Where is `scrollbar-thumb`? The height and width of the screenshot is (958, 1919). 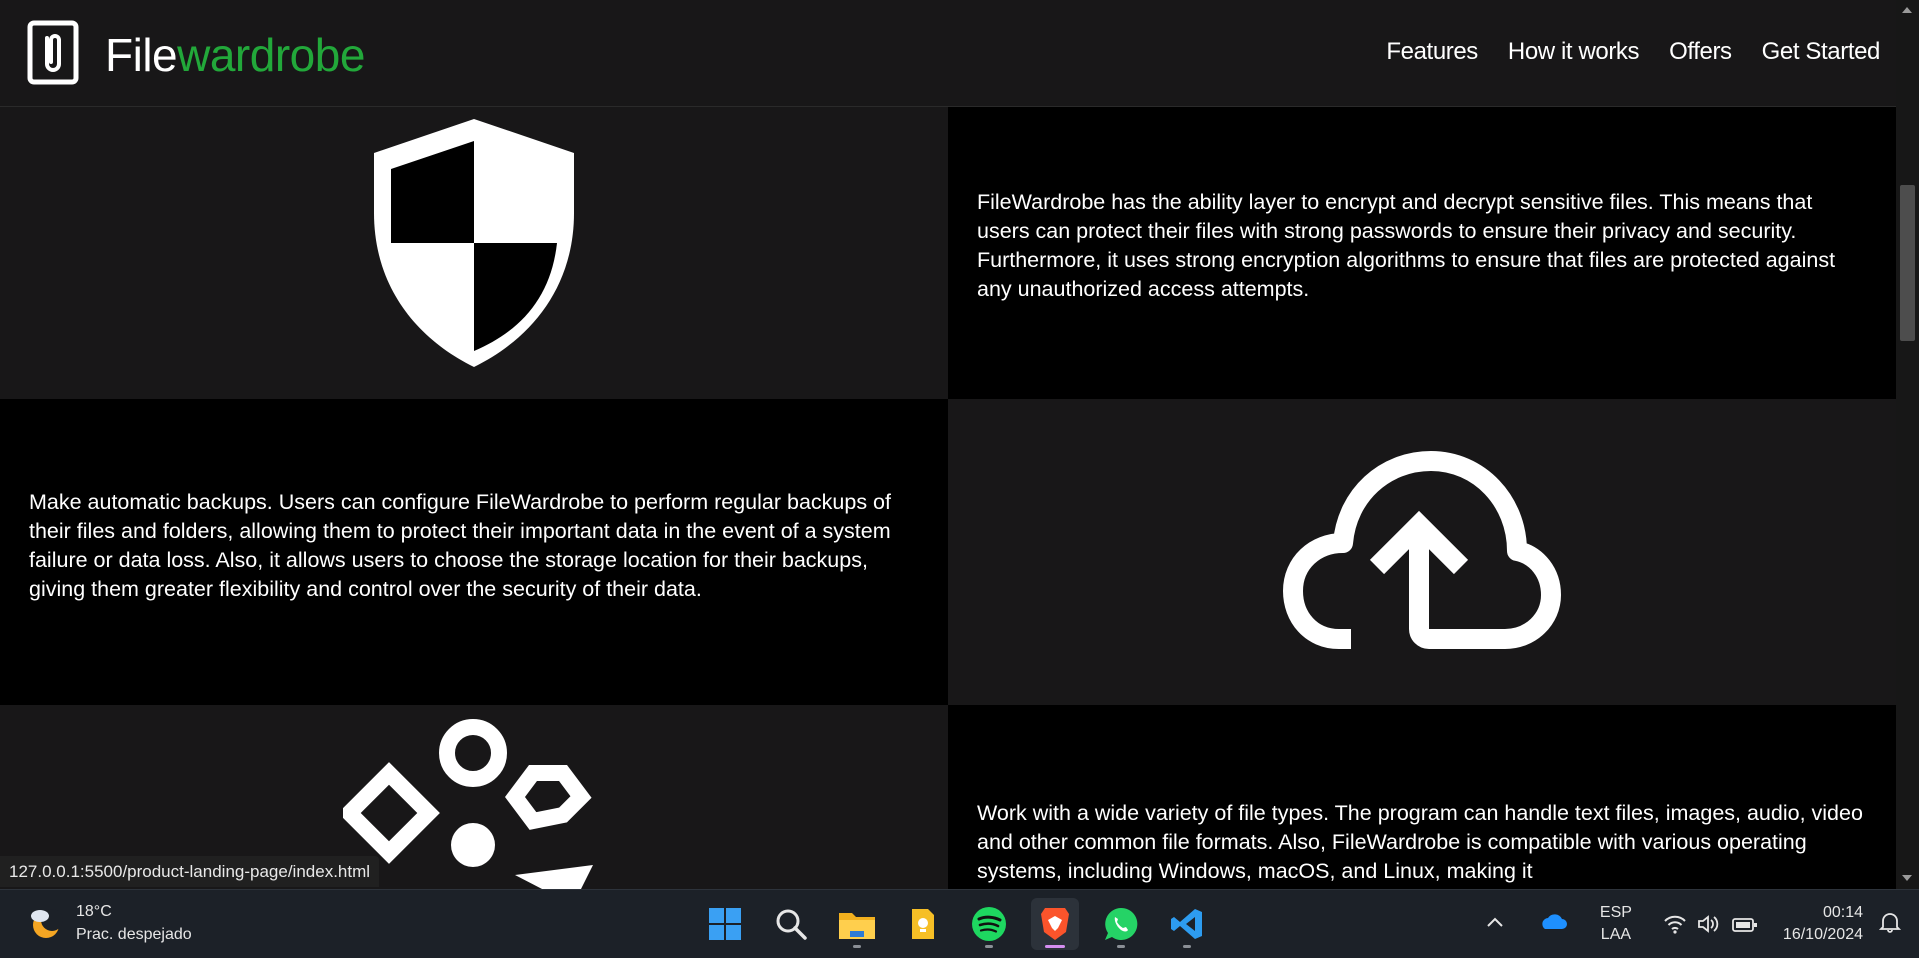 scrollbar-thumb is located at coordinates (1907, 263).